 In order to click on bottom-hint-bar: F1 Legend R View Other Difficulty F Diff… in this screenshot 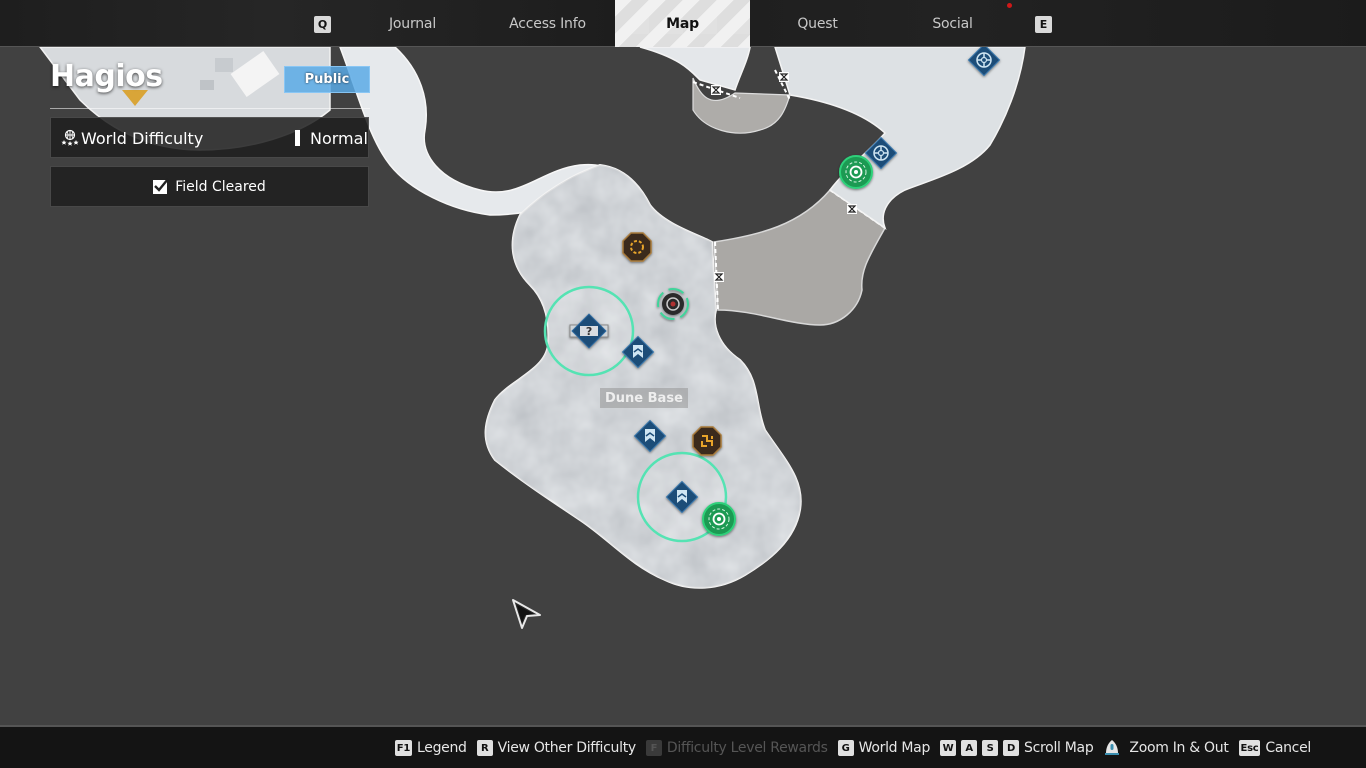, I will do `click(683, 746)`.